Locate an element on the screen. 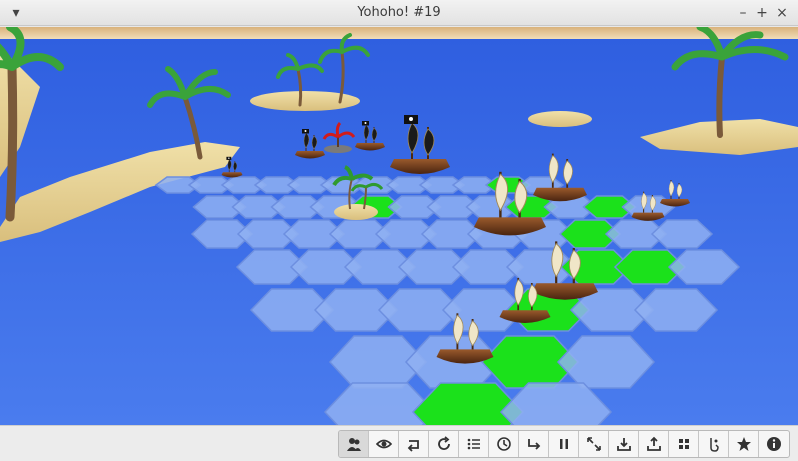 This screenshot has width=798, height=461. undo-button is located at coordinates (414, 444).